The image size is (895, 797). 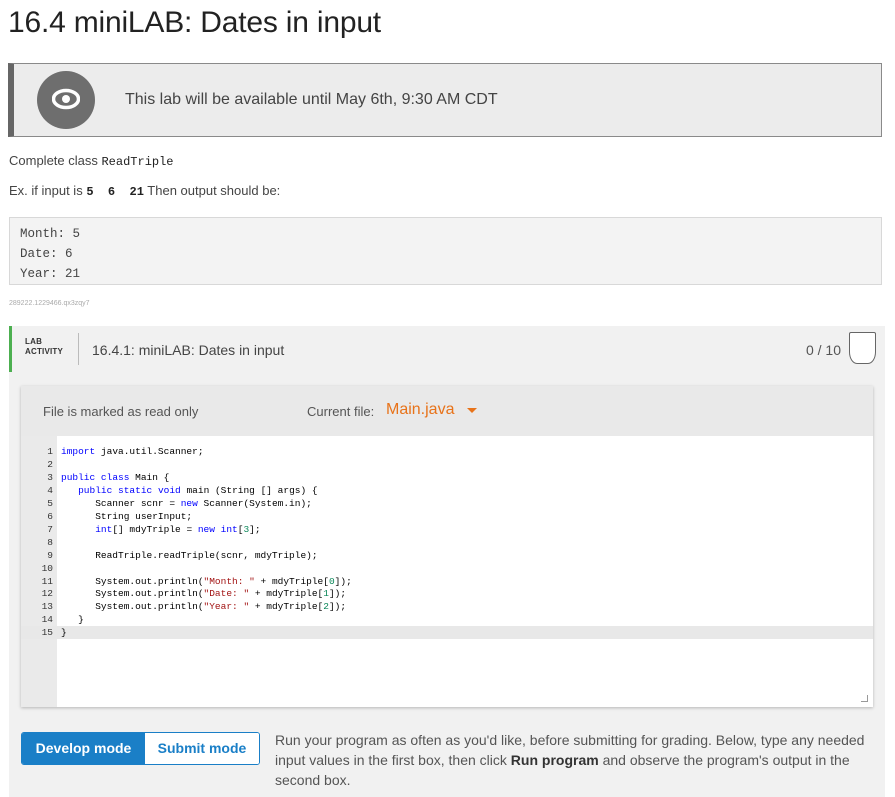 I want to click on complete-prefix: Complete class, so click(x=55, y=160).